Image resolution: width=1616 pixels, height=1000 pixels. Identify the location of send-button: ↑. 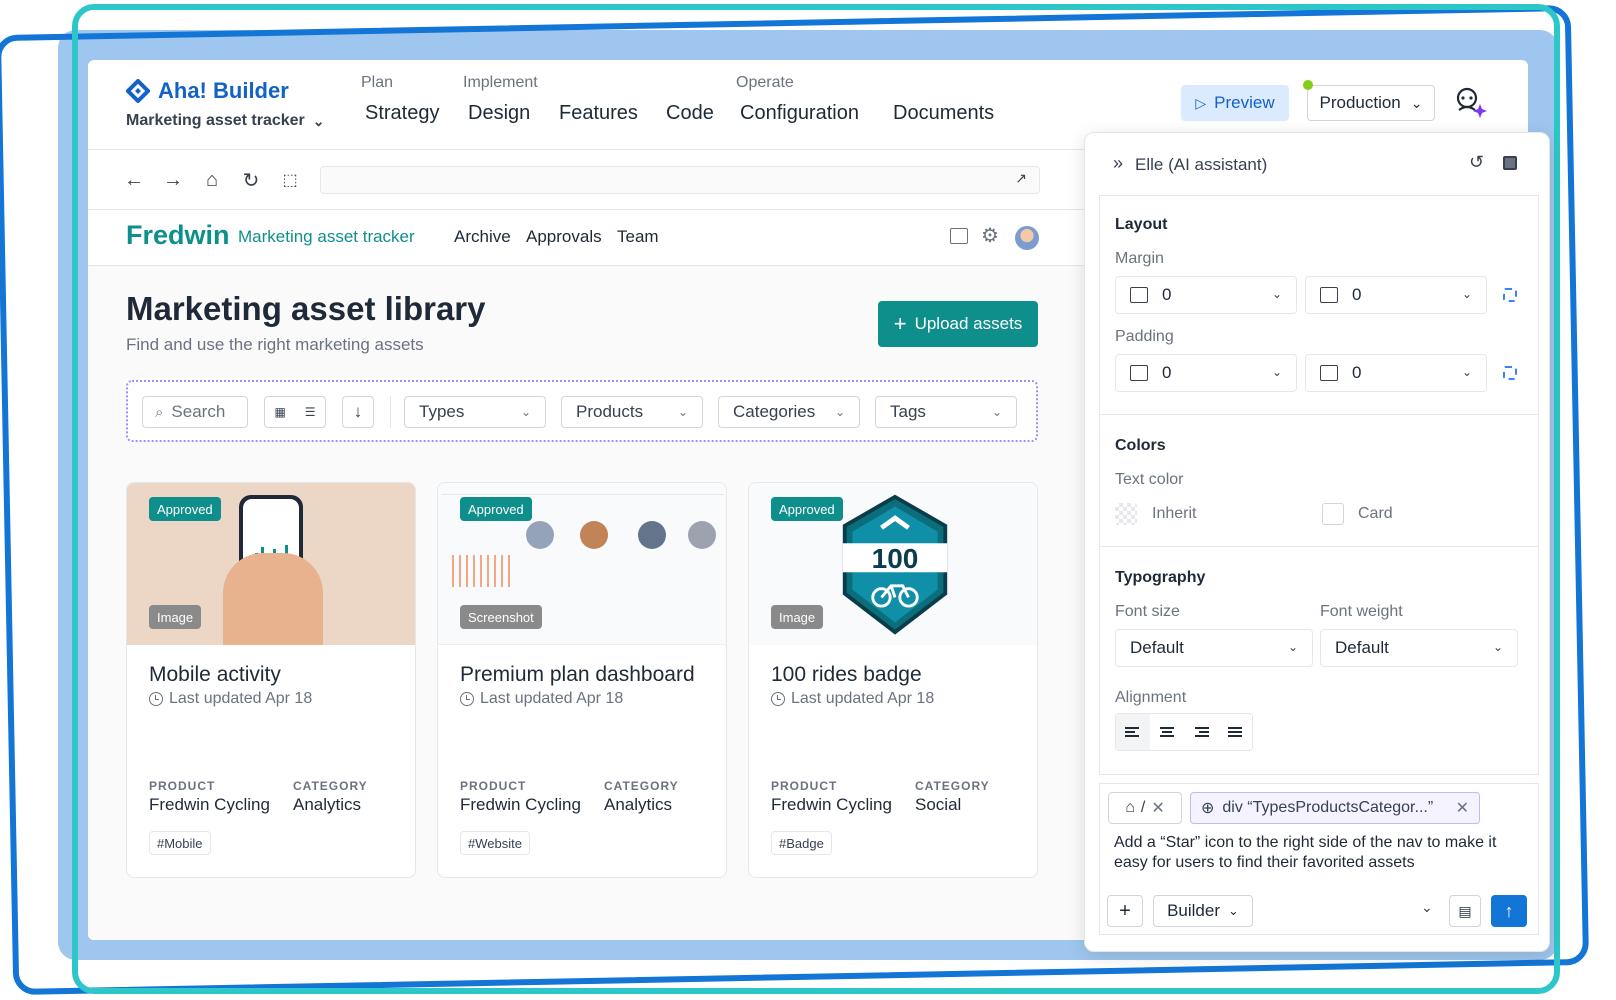
(1509, 911).